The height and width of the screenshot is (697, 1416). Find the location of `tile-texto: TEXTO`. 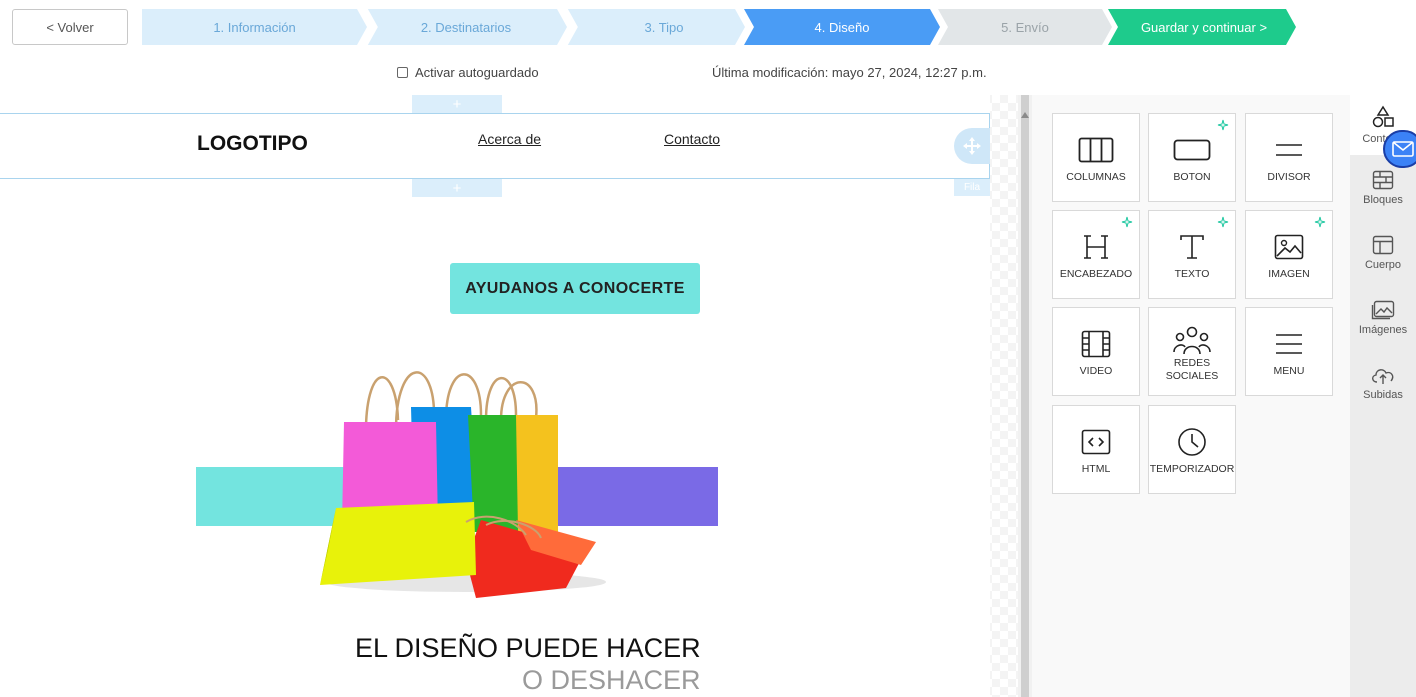

tile-texto: TEXTO is located at coordinates (1192, 254).